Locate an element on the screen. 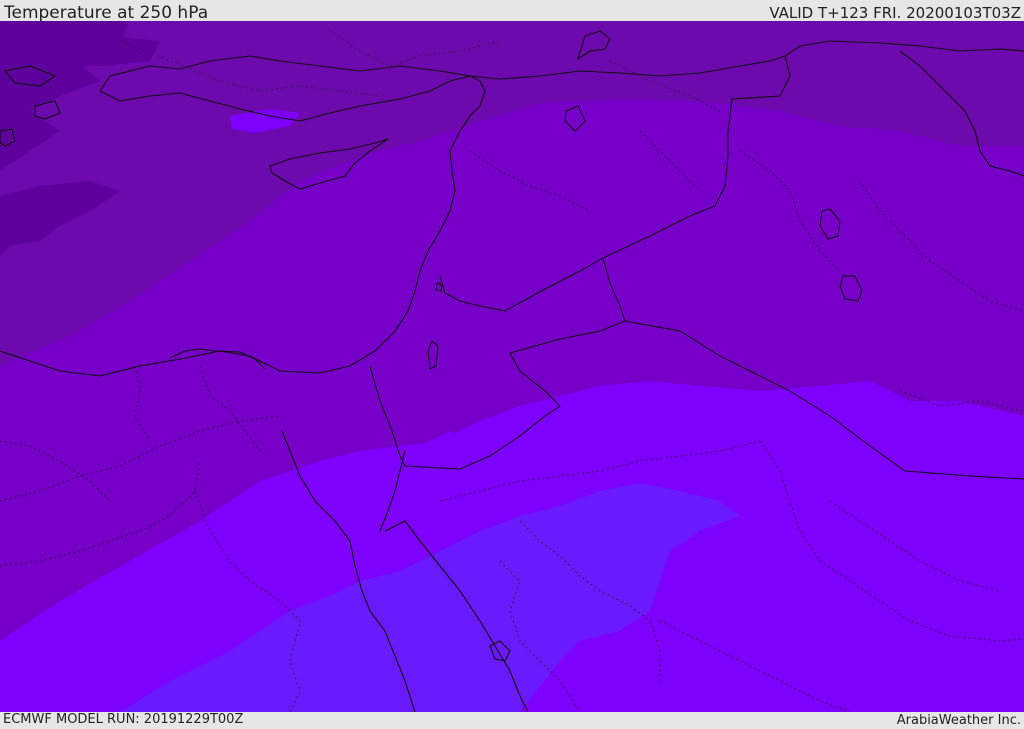 Image resolution: width=1024 pixels, height=729 pixels. model-run: ECMWF MODEL RUN: 20191229T00Z is located at coordinates (123, 719).